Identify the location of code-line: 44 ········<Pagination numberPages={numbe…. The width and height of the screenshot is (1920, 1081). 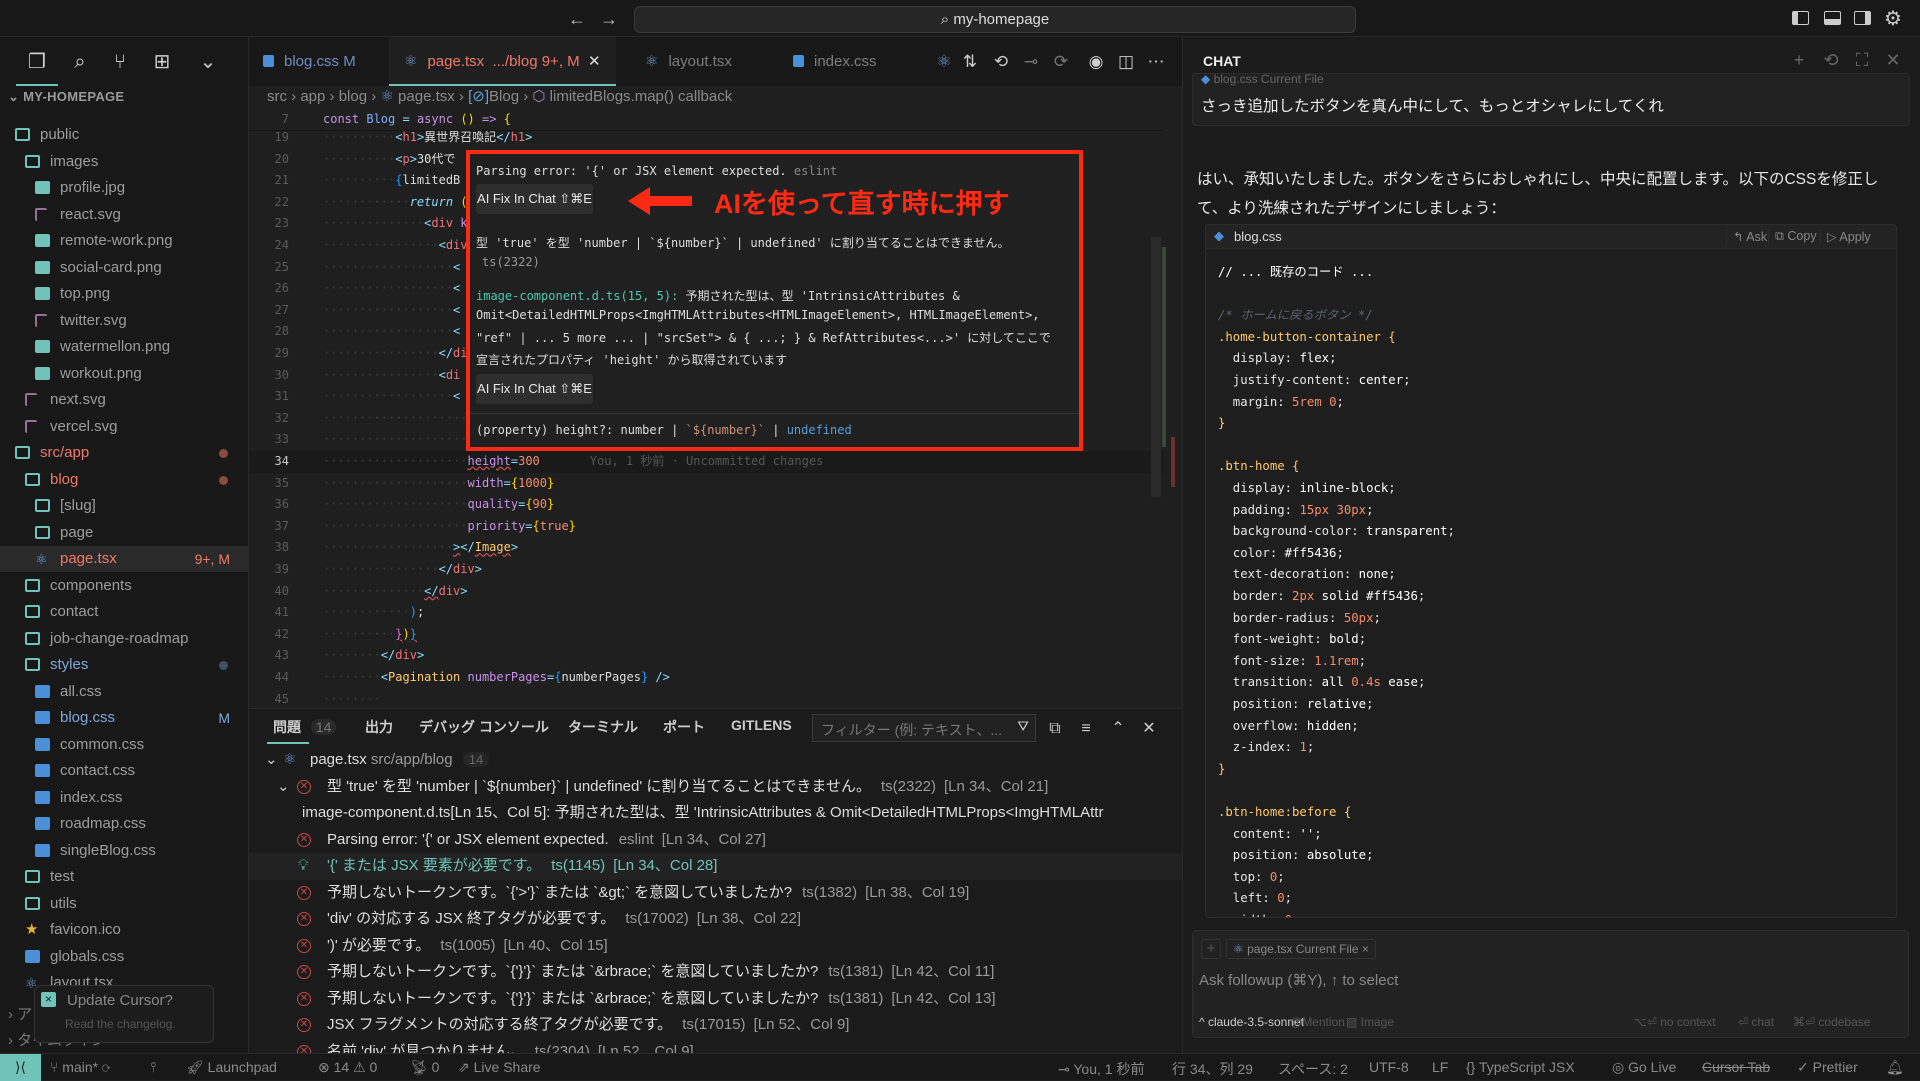
(706, 678).